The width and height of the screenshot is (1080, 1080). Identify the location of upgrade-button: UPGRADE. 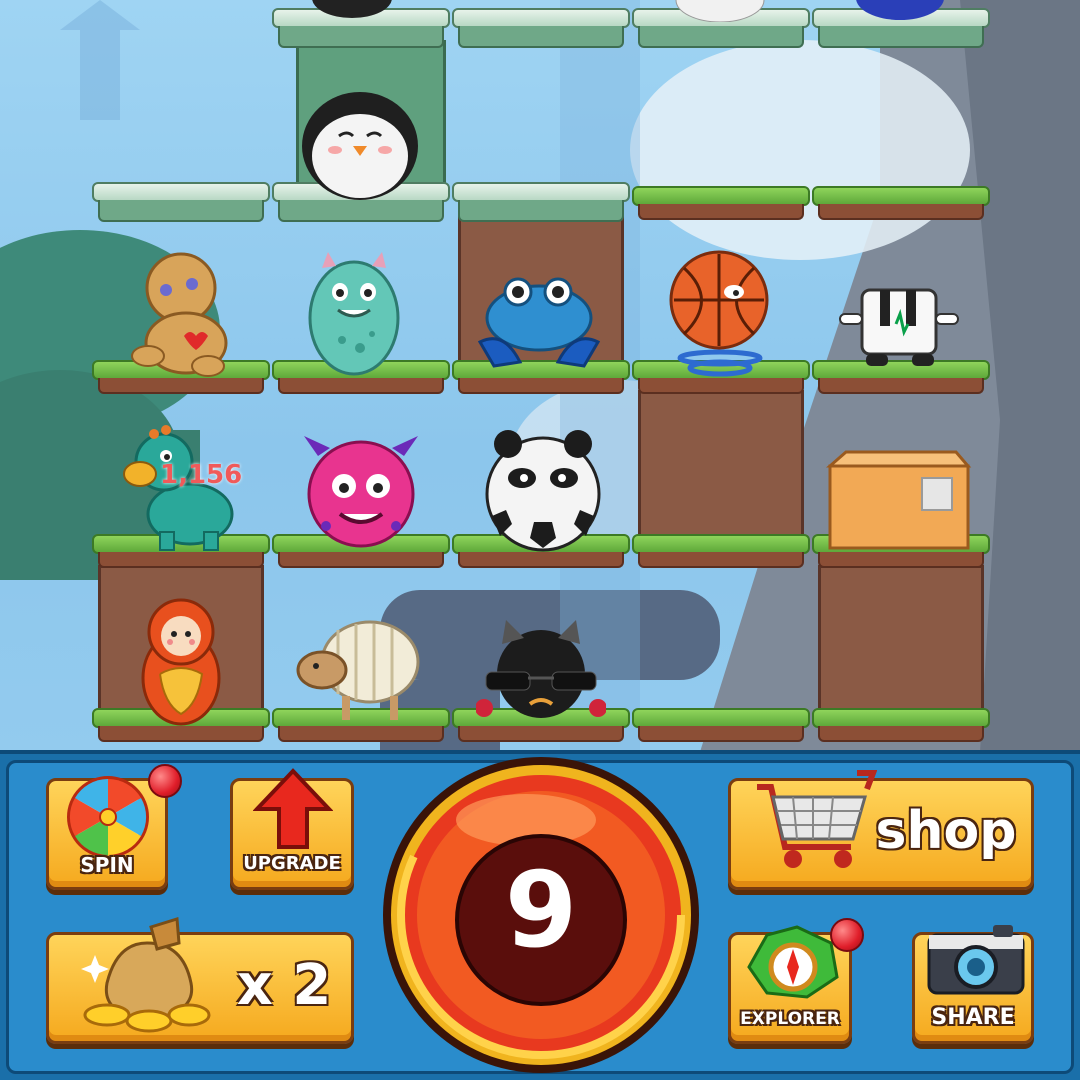
(292, 829).